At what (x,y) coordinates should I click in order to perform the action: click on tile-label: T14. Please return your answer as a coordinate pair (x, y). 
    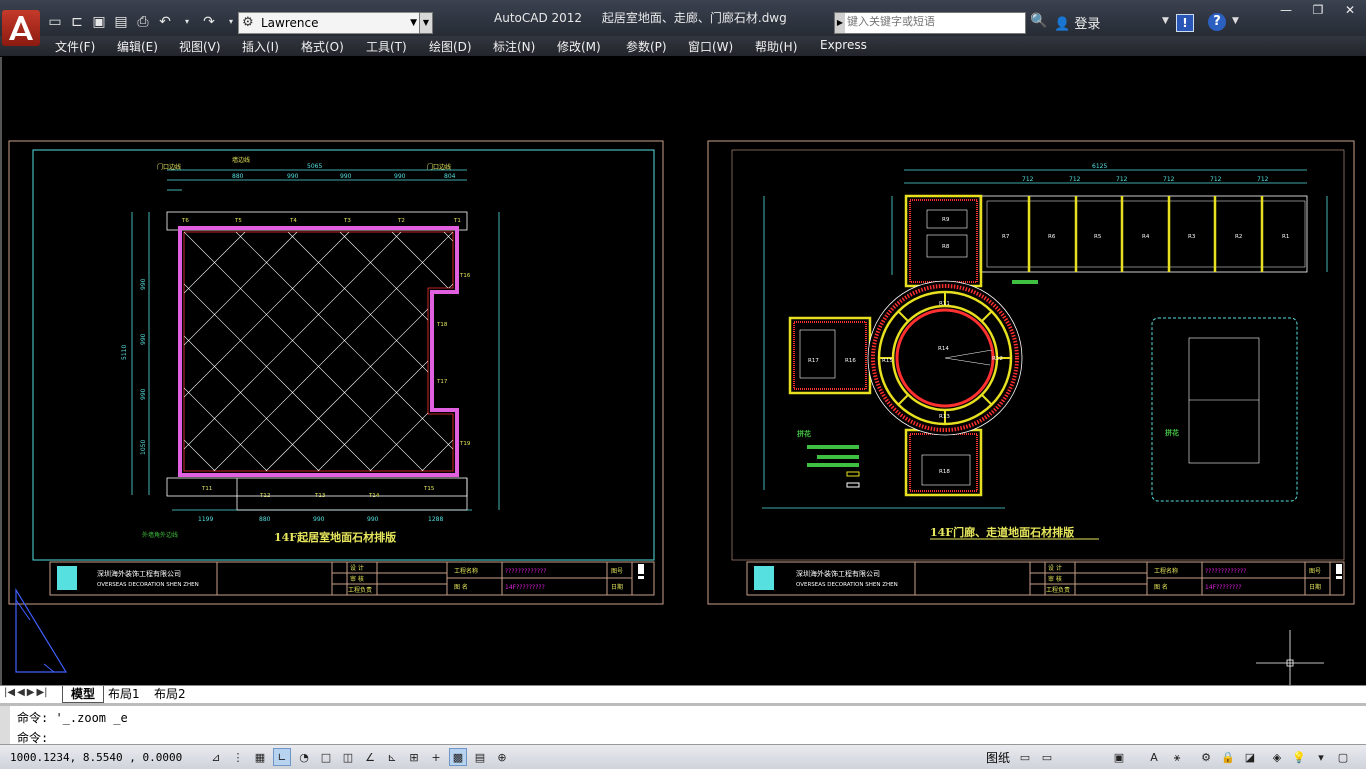
    Looking at the image, I should click on (374, 496).